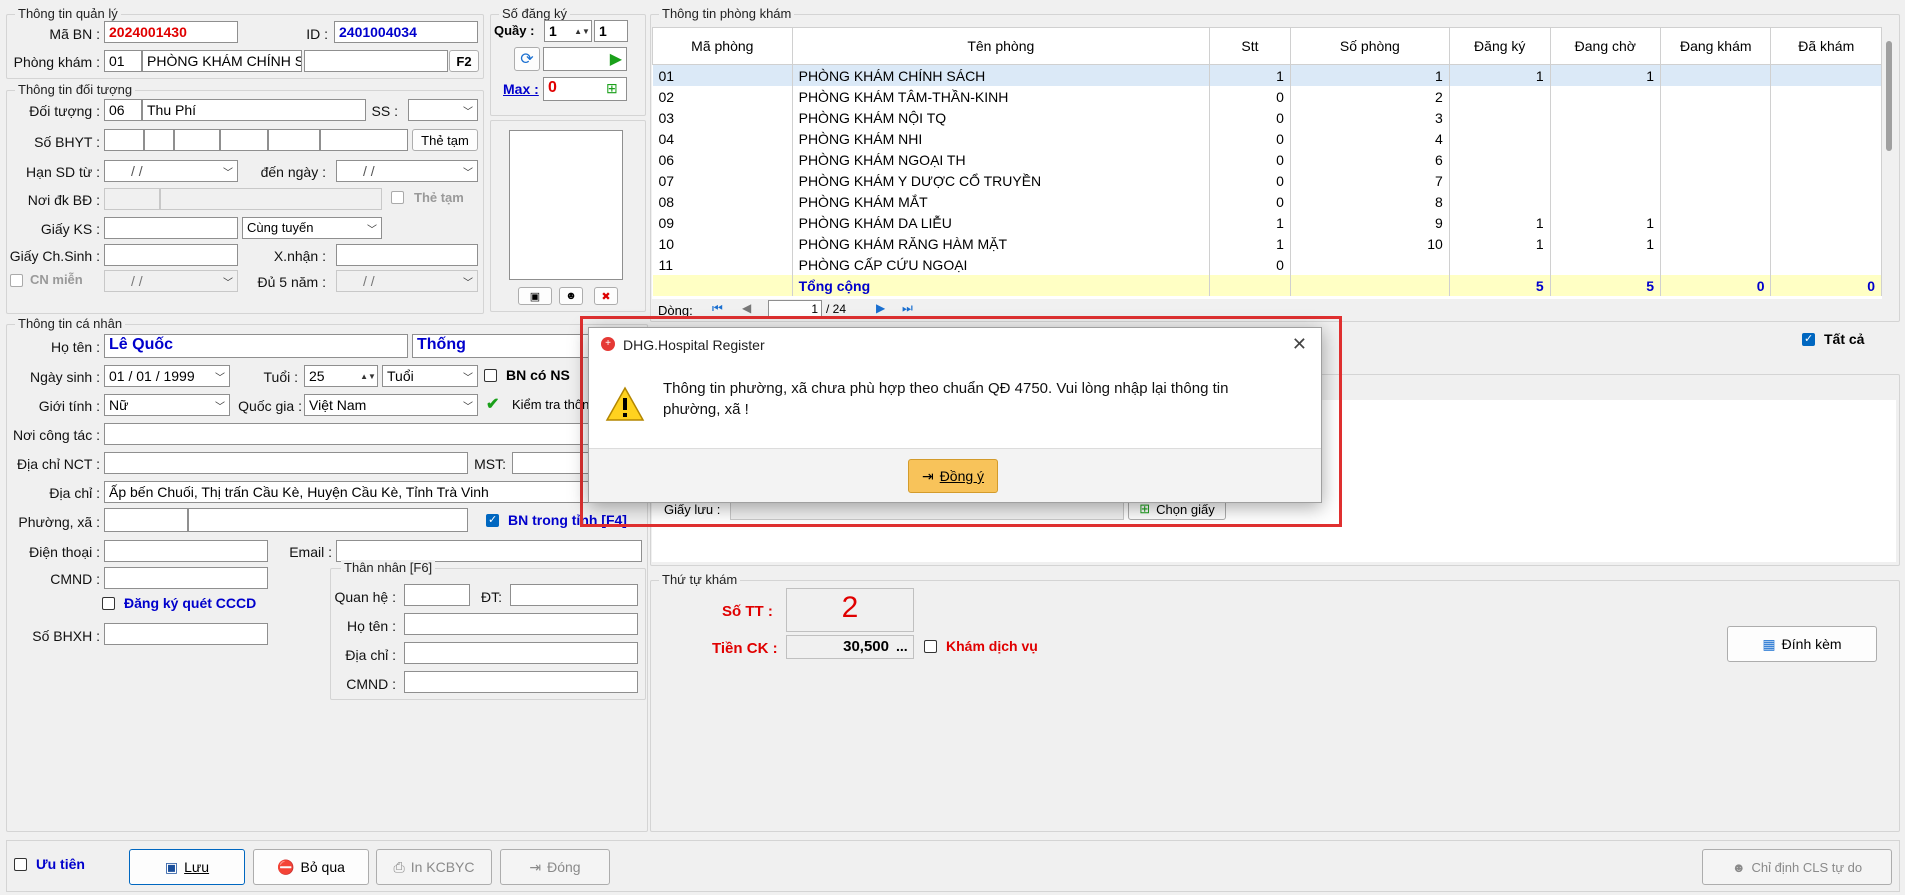  What do you see at coordinates (391, 405) in the screenshot?
I see `quoc-gia-select: Việt Nam ﹀` at bounding box center [391, 405].